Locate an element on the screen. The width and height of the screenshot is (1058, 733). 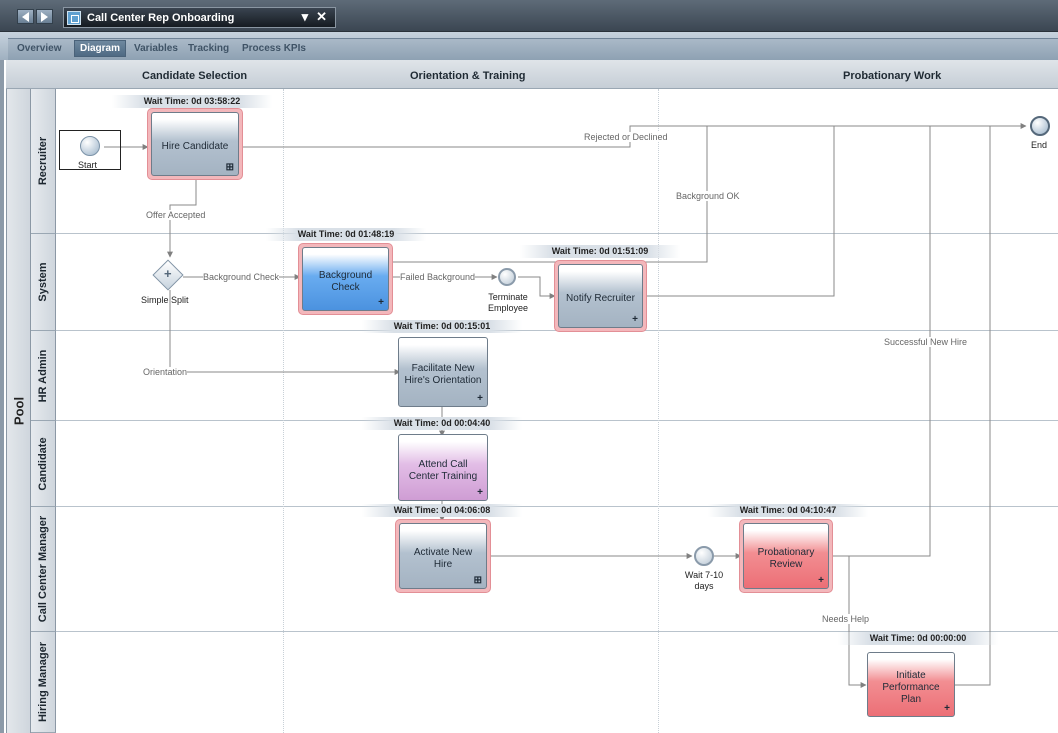
flow-notify-end is located at coordinates (740, 211).